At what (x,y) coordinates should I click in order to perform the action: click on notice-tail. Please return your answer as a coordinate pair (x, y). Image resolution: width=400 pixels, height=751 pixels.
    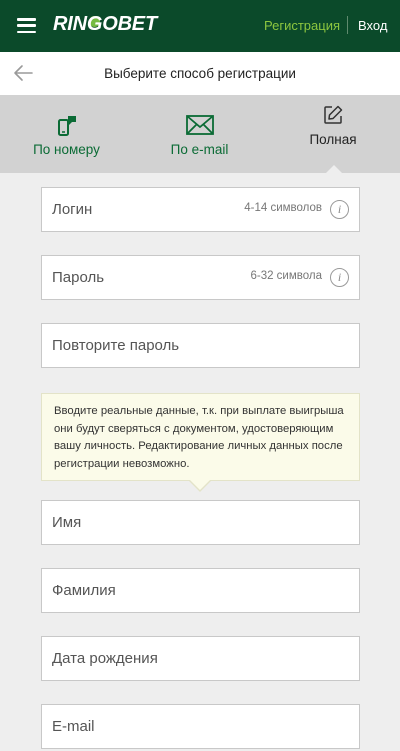
    Looking at the image, I should click on (200, 485).